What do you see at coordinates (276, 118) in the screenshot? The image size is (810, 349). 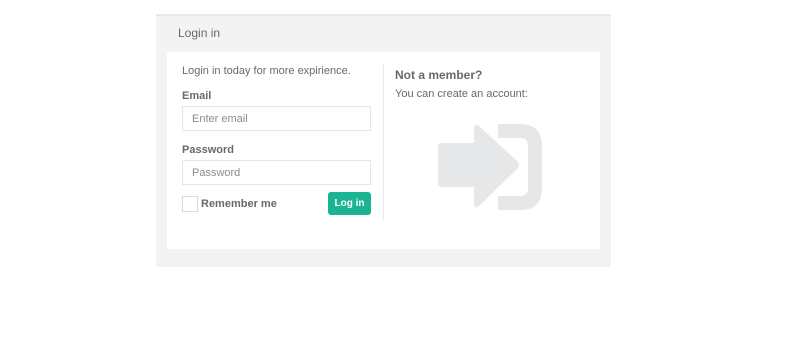 I see `email-field` at bounding box center [276, 118].